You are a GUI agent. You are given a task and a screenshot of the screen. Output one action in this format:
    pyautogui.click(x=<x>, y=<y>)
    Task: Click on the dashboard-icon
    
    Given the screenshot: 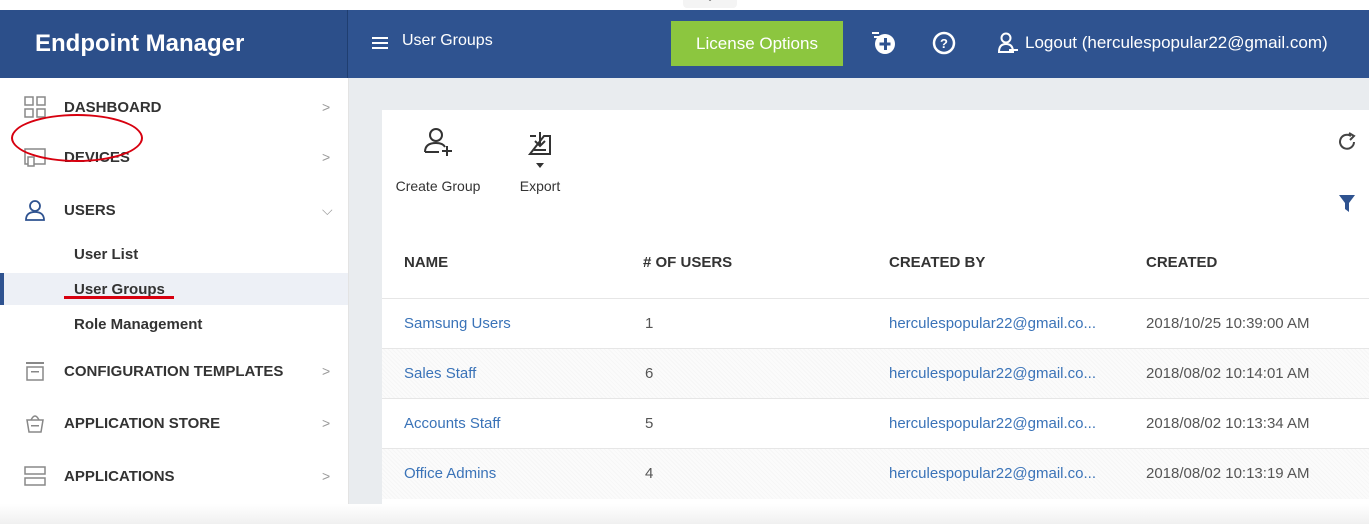 What is the action you would take?
    pyautogui.click(x=35, y=107)
    